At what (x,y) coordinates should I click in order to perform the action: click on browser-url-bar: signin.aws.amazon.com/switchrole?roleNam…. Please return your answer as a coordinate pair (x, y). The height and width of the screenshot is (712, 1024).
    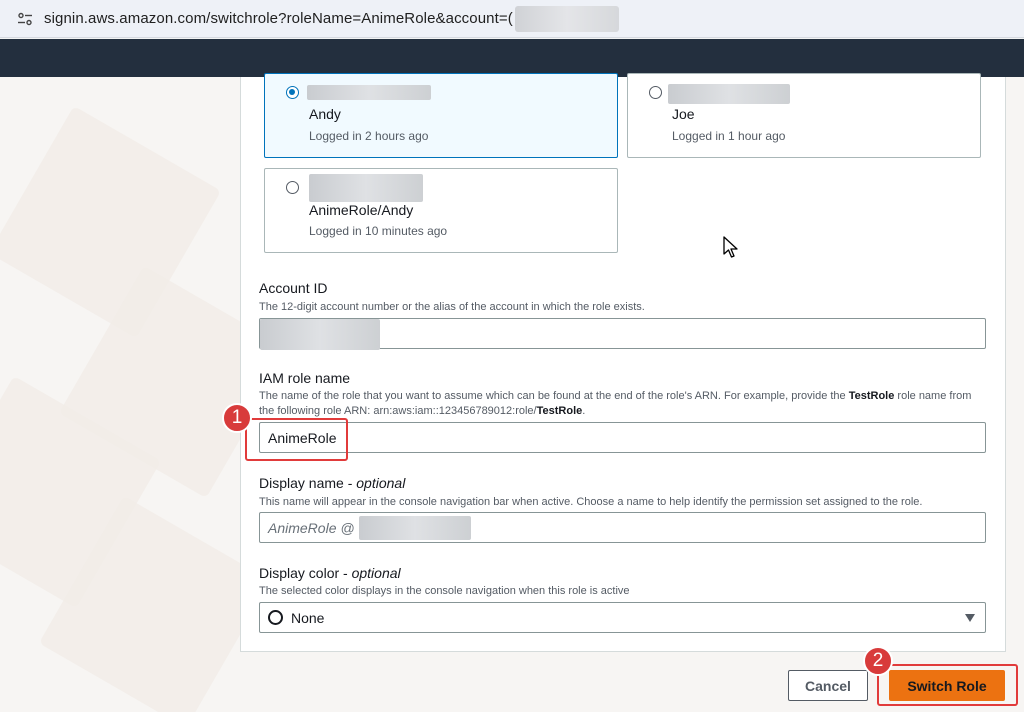
    Looking at the image, I should click on (512, 19).